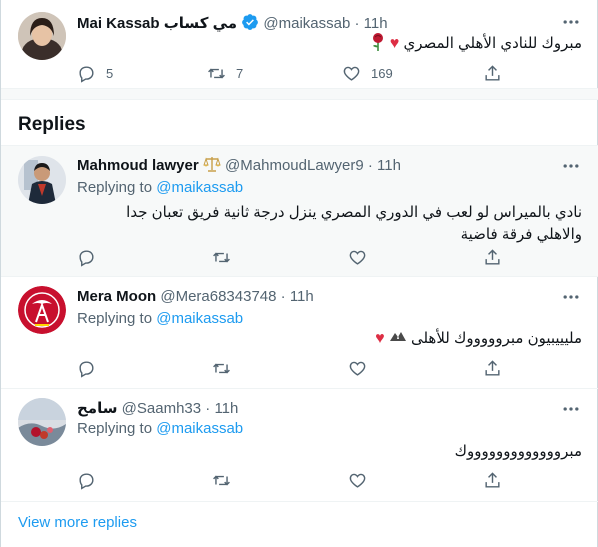  What do you see at coordinates (496, 338) in the screenshot?
I see `tweet-text-content: مليييبيون مبروووووك للأهلى` at bounding box center [496, 338].